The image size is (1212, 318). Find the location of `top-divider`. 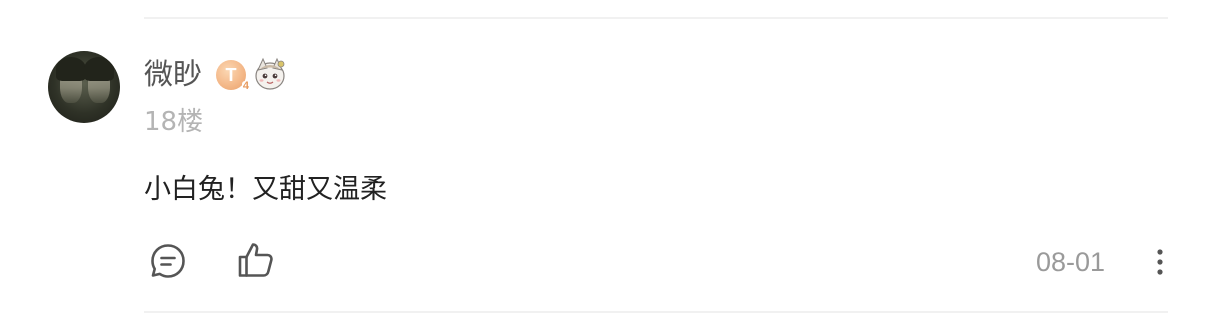

top-divider is located at coordinates (656, 18).